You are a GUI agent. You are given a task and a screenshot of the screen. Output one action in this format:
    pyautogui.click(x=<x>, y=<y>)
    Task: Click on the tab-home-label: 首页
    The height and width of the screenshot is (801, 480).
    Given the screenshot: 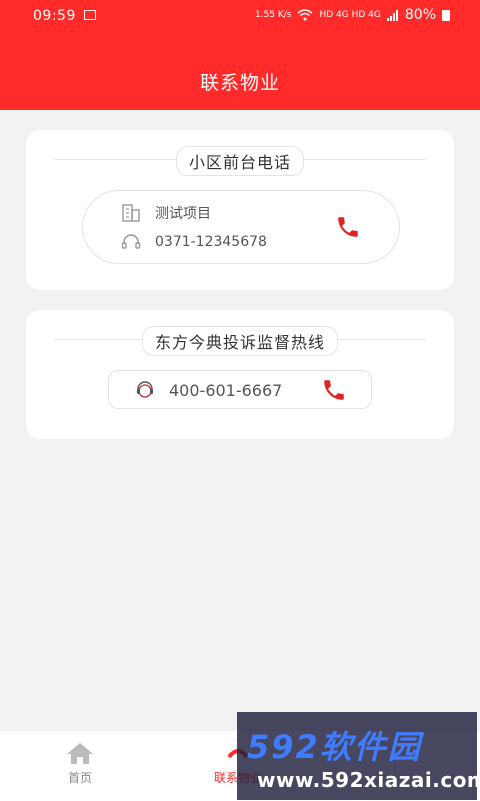 What is the action you would take?
    pyautogui.click(x=79, y=778)
    